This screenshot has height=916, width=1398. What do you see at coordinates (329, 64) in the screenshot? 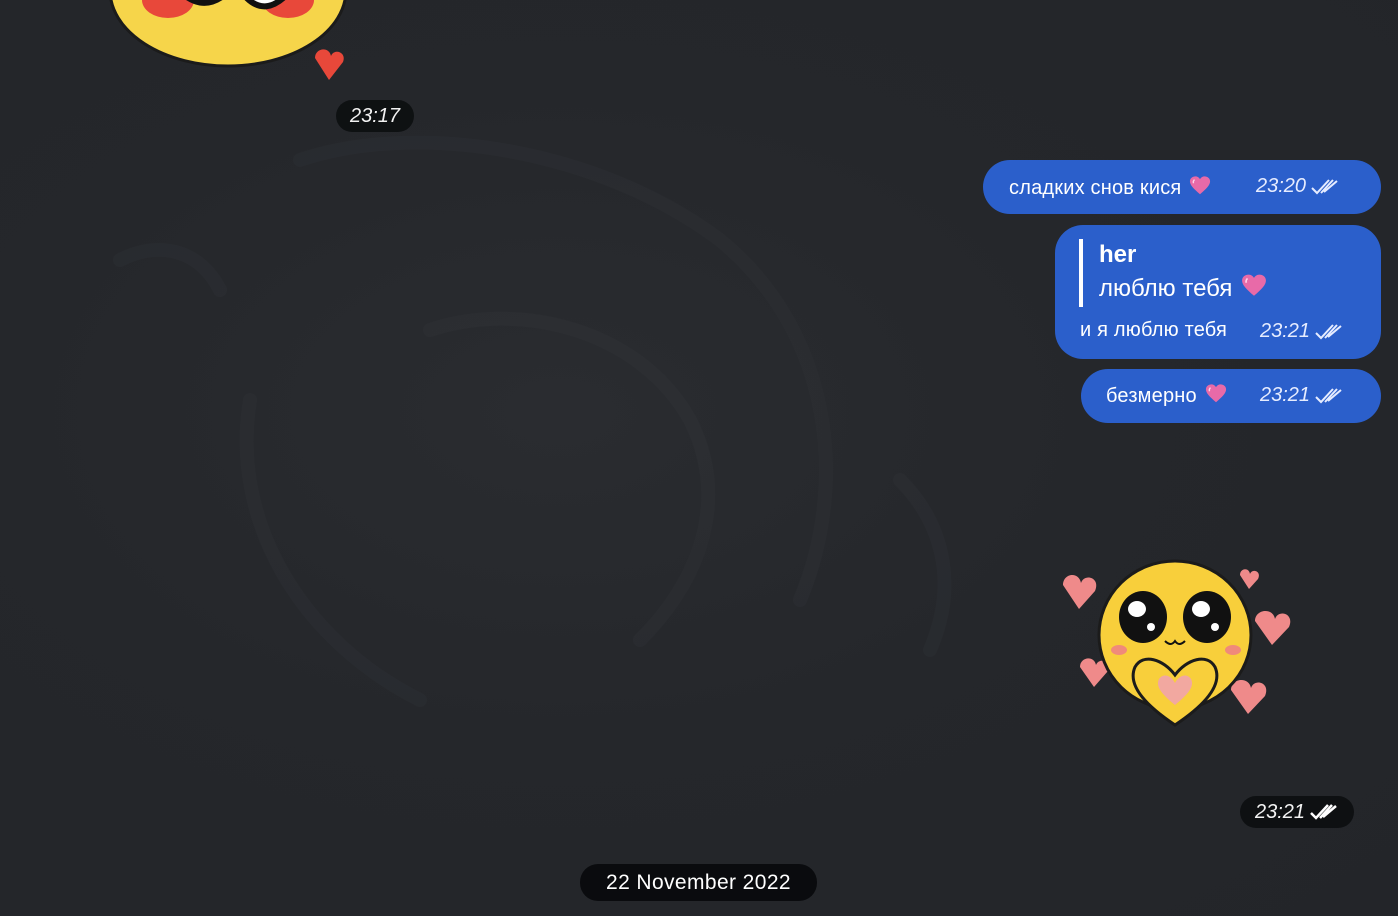
I see `small-heart-icon` at bounding box center [329, 64].